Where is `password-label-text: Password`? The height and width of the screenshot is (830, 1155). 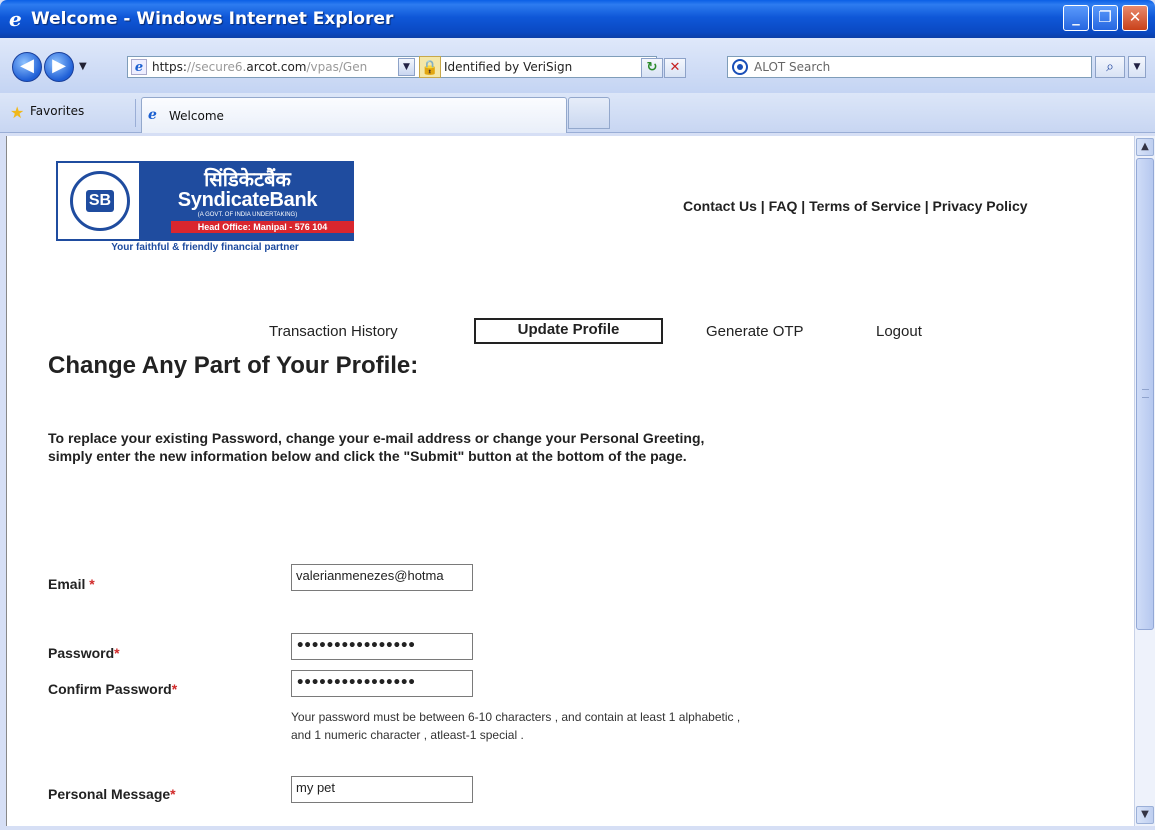 password-label-text: Password is located at coordinates (81, 653).